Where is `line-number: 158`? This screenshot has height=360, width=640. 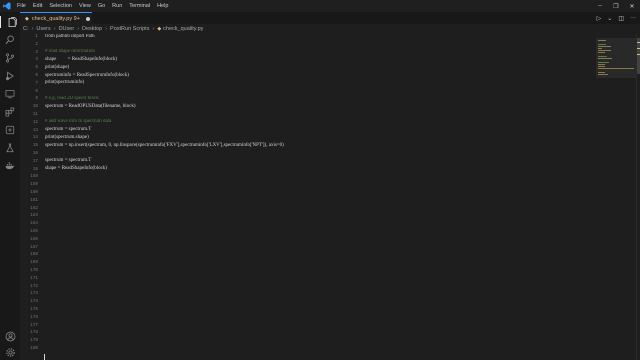 line-number: 158 is located at coordinates (34, 177).